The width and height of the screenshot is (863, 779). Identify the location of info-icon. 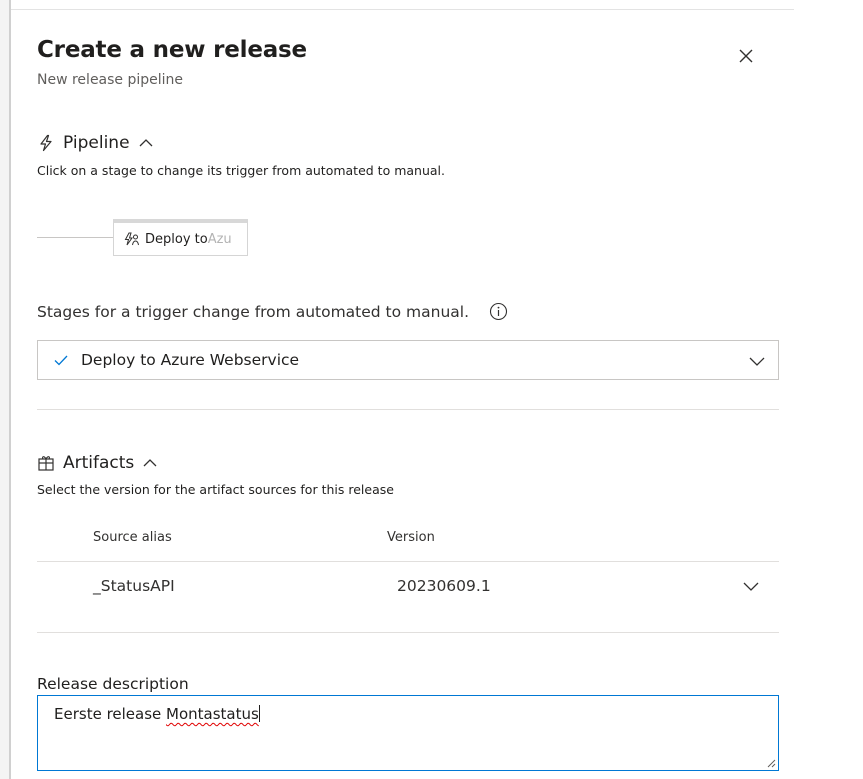
(498, 311).